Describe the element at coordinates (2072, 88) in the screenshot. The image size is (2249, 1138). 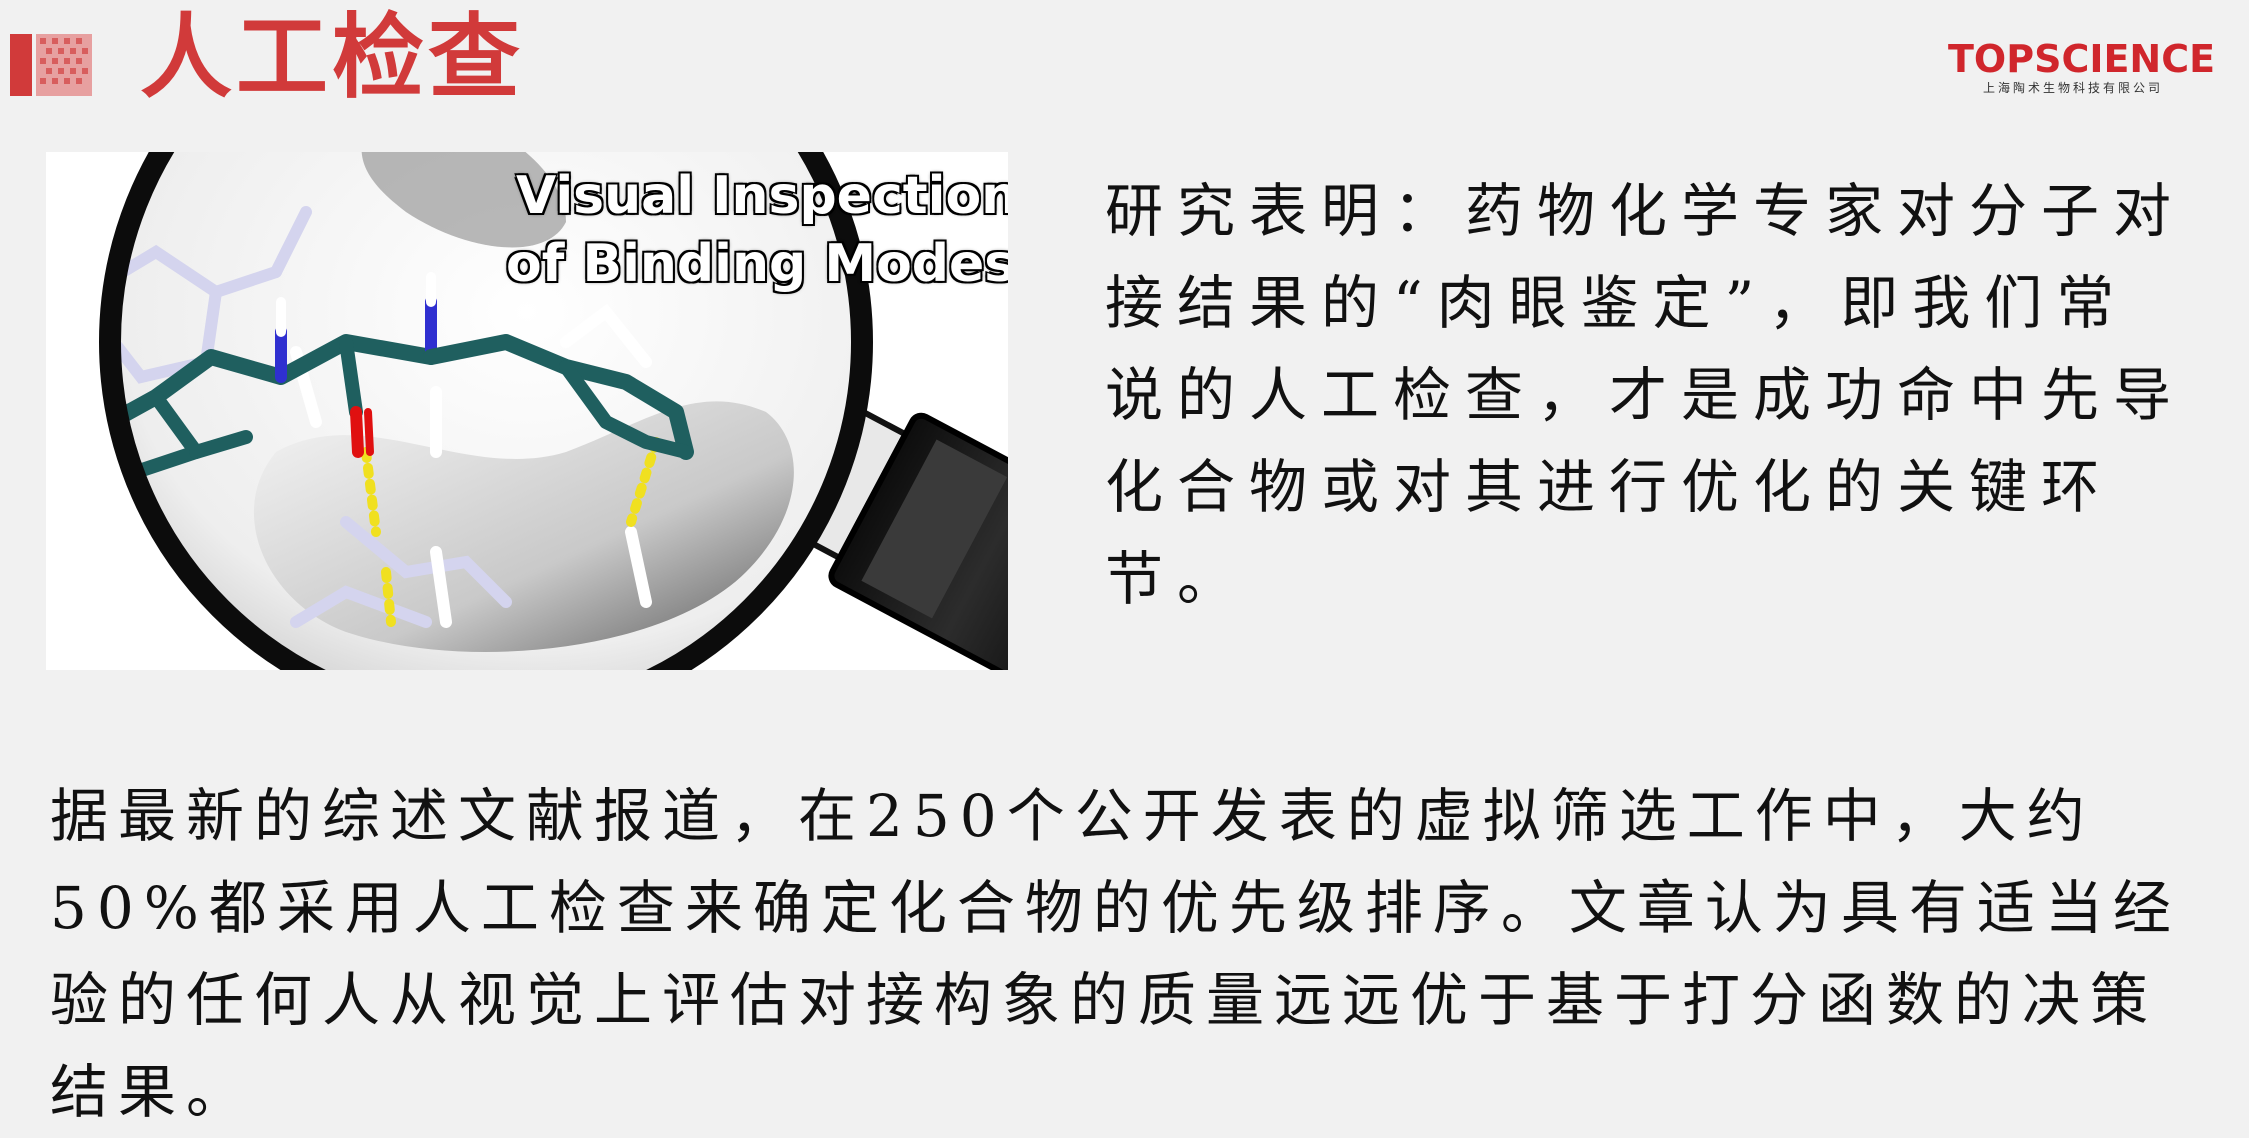
I see `logo-subtitle: 上海陶术生物科技有限公司` at that location.